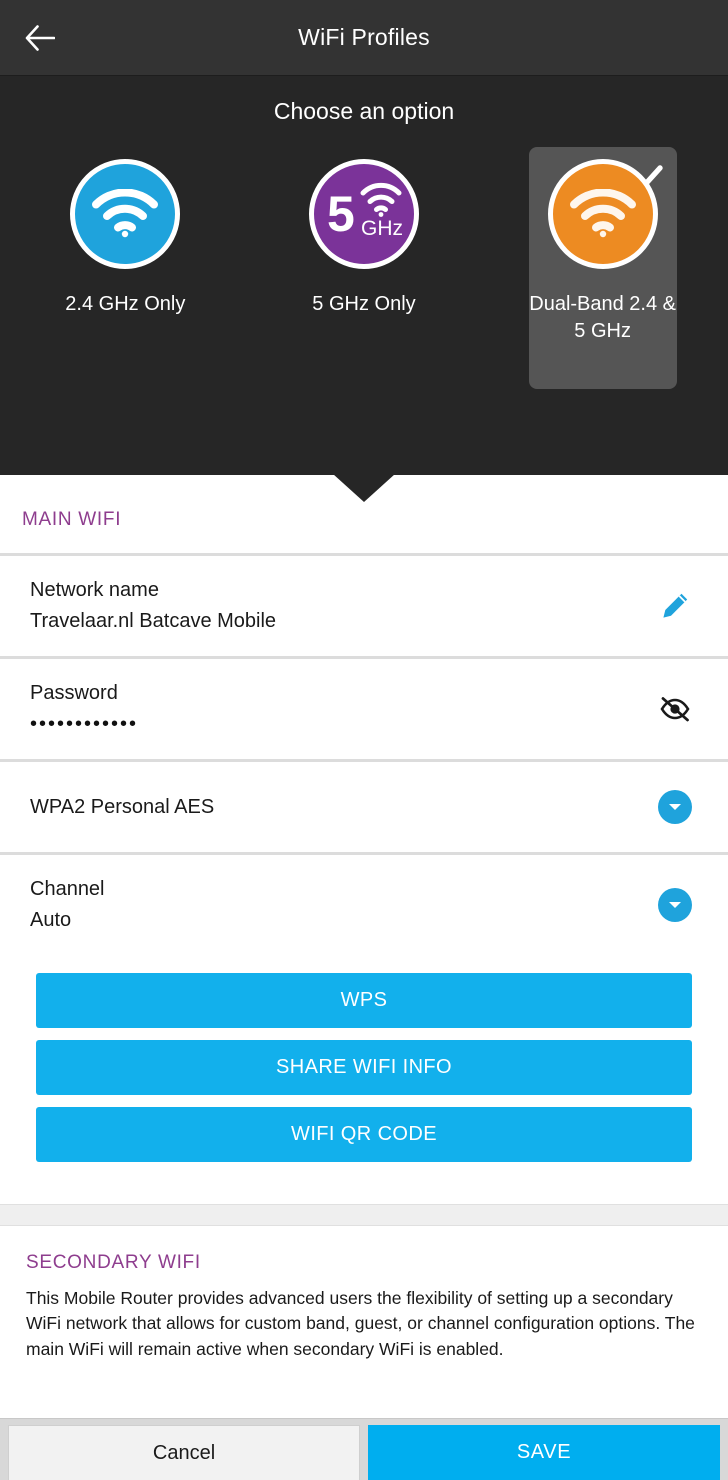 The image size is (728, 1480). I want to click on network-name-row: Network name Travelaar.nl Batcave Mobile, so click(364, 606).